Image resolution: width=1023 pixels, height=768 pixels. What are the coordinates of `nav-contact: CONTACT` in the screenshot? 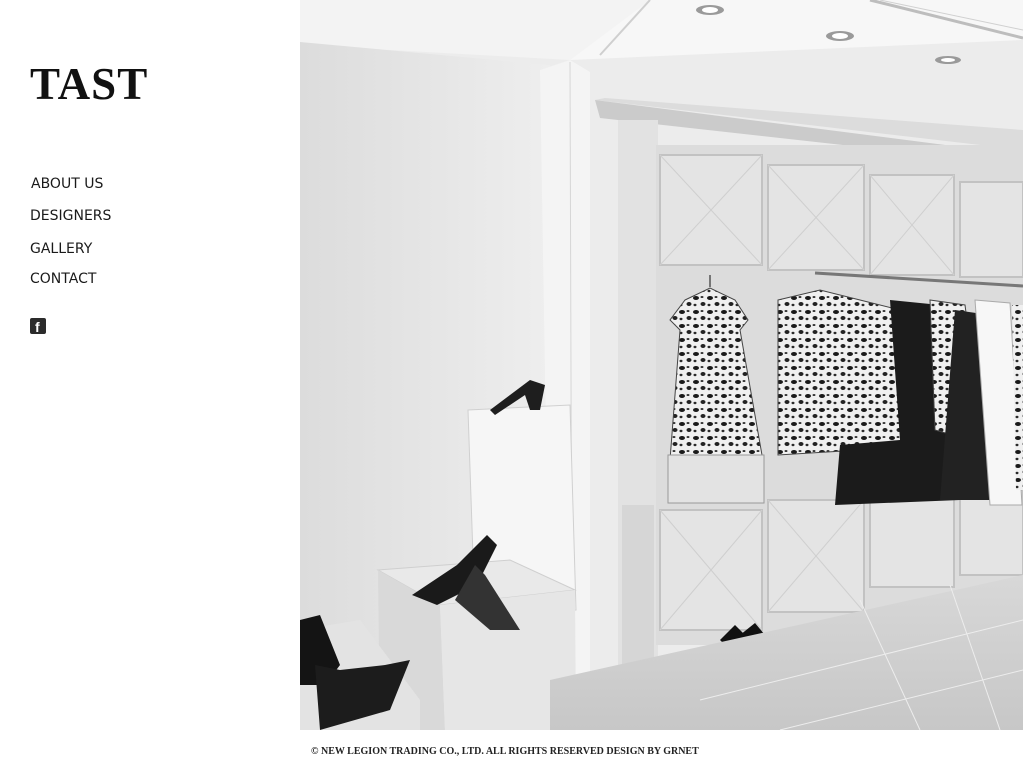 It's located at (63, 279).